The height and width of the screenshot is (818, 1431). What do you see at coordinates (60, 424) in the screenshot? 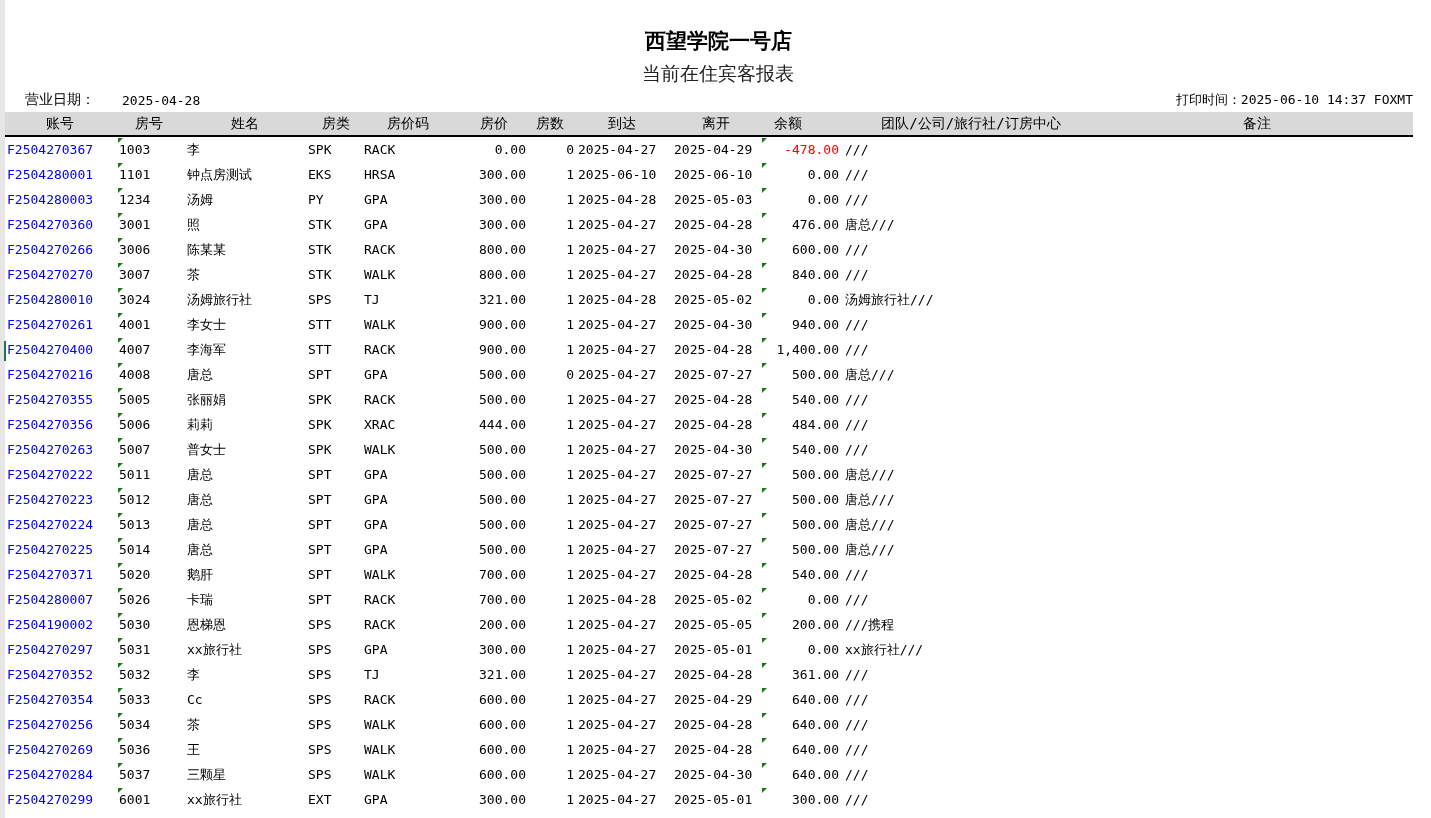
I see `account-link: F2504270356` at bounding box center [60, 424].